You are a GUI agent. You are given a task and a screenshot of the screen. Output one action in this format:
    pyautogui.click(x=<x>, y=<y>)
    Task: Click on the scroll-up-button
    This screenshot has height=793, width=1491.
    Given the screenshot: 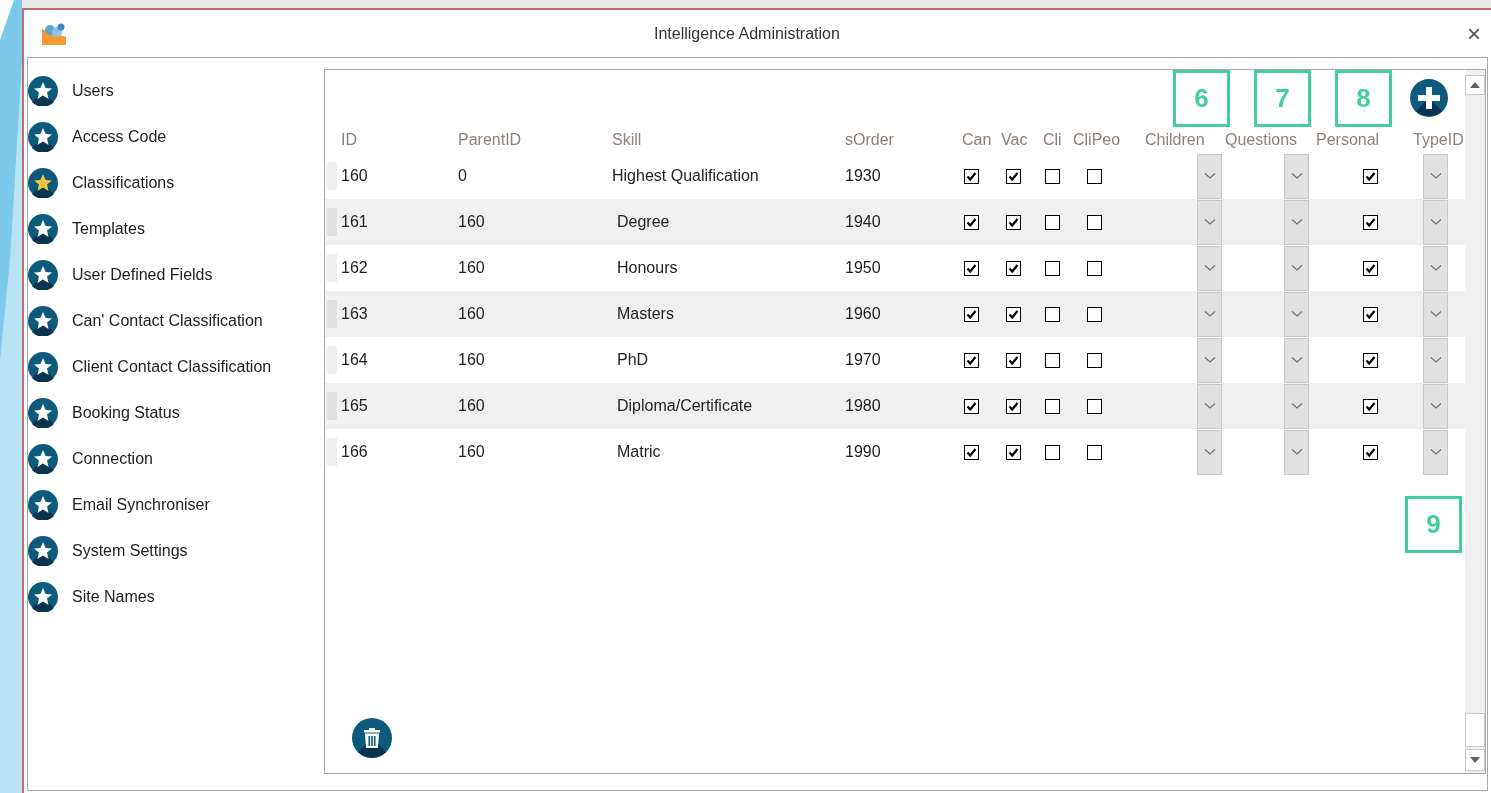 What is the action you would take?
    pyautogui.click(x=1475, y=85)
    